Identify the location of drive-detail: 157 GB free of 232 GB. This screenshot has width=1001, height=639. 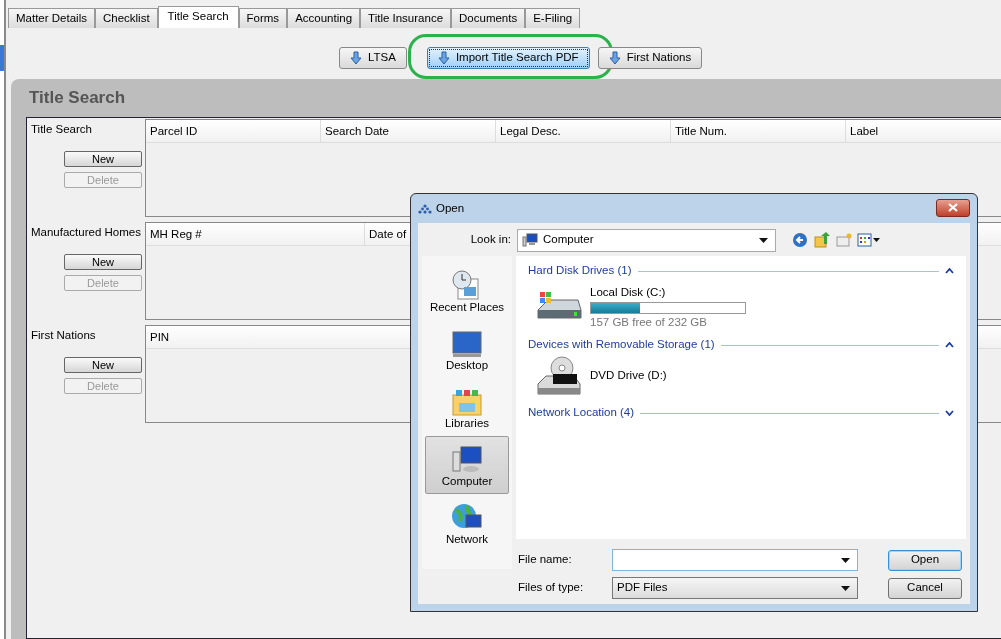
(649, 323).